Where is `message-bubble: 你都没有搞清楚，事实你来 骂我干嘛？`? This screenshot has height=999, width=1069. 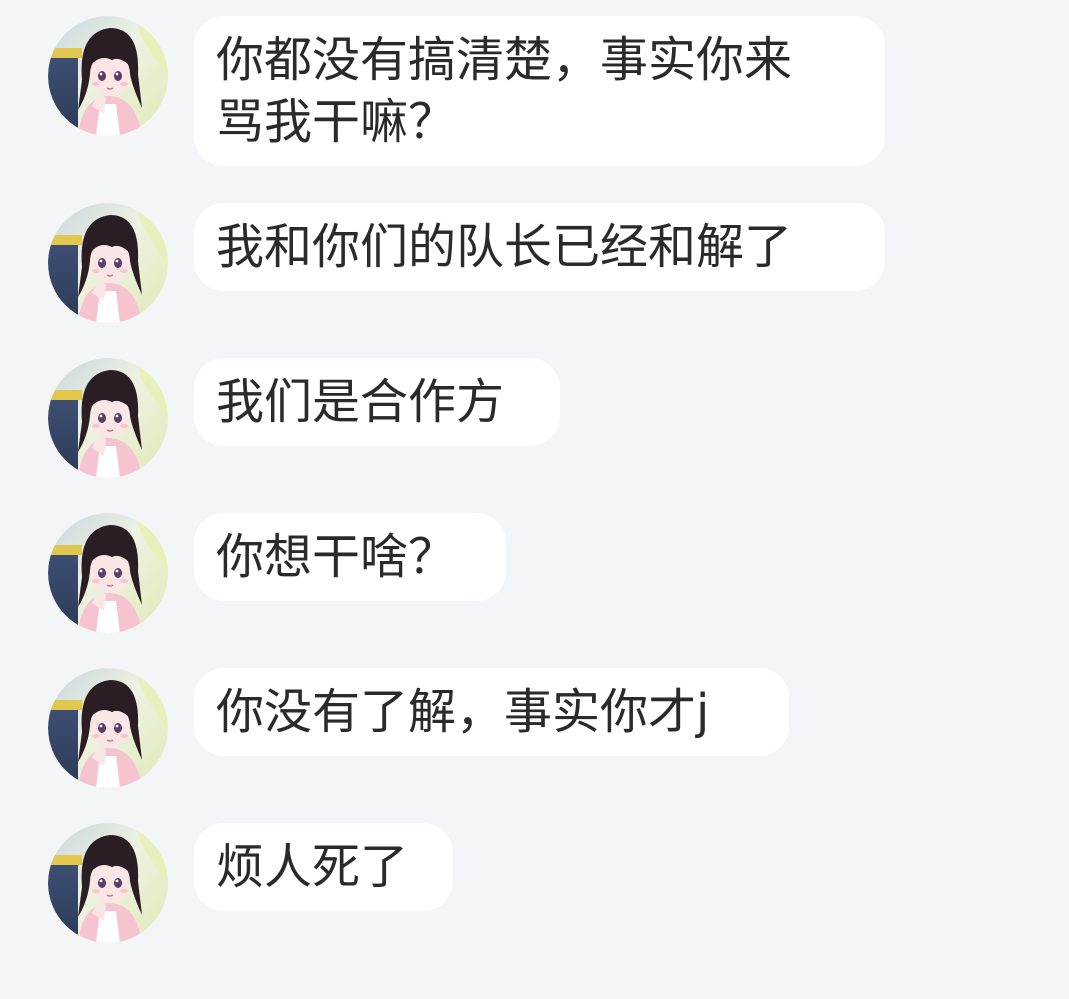
message-bubble: 你都没有搞清楚，事实你来 骂我干嘛？ is located at coordinates (539, 91).